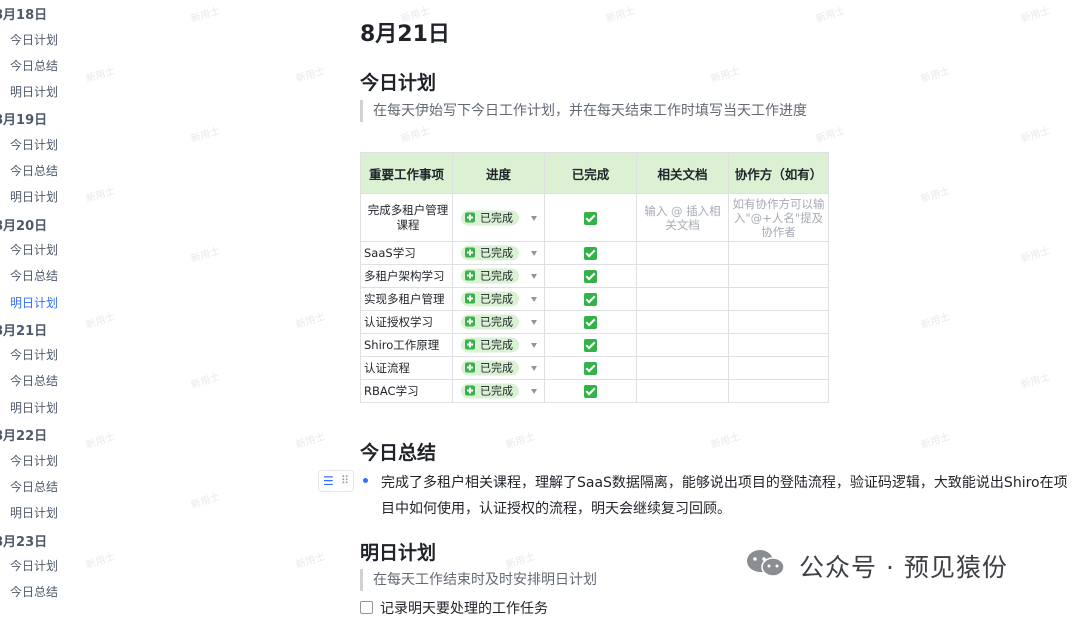 The width and height of the screenshot is (1080, 618). What do you see at coordinates (23, 540) in the screenshot?
I see `outline-date-heading: 8月23日` at bounding box center [23, 540].